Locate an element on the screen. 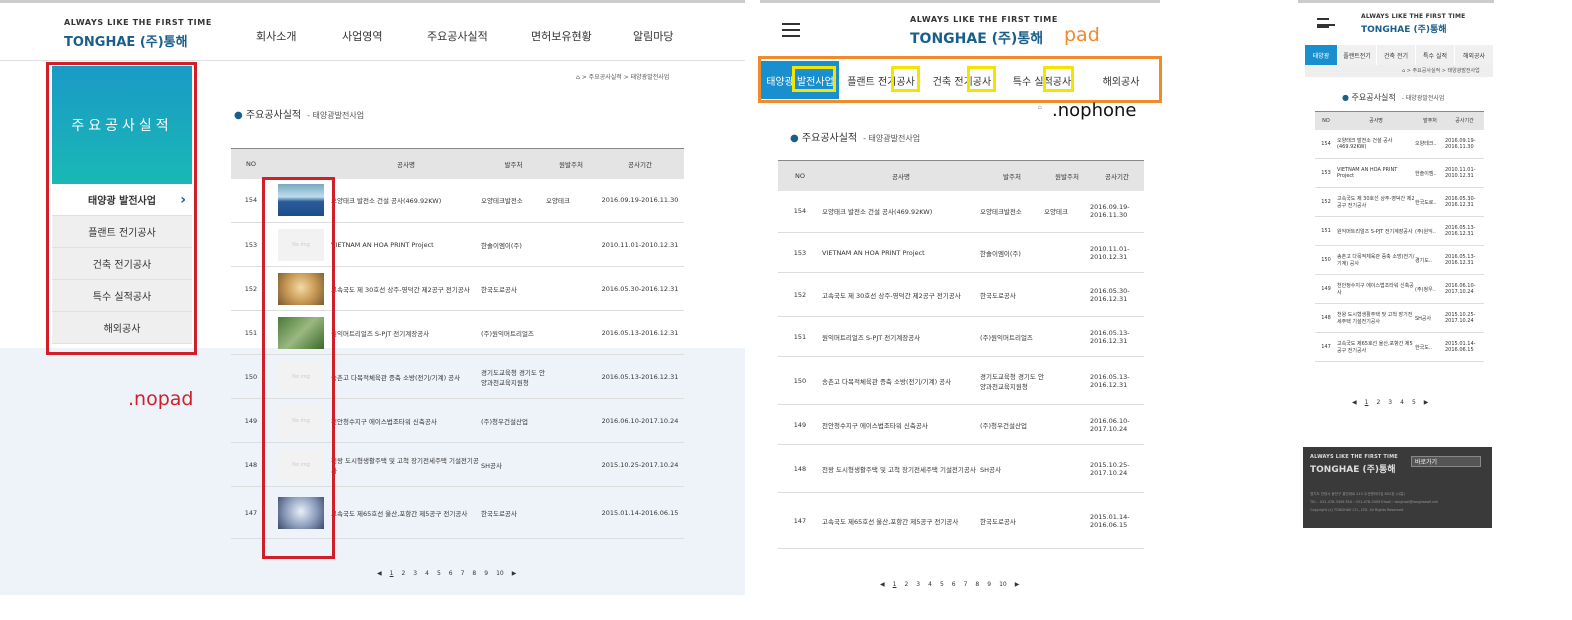 The height and width of the screenshot is (620, 1572). cell-no: 153 is located at coordinates (1326, 173).